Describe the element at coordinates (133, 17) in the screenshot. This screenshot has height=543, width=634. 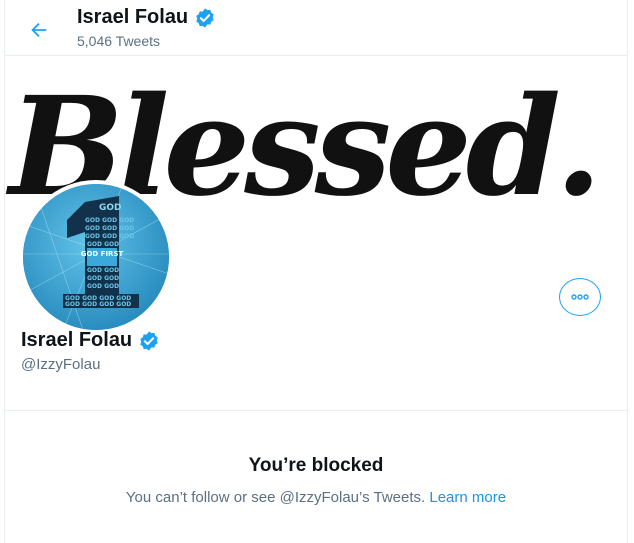
I see `header-name: Israel Folau` at that location.